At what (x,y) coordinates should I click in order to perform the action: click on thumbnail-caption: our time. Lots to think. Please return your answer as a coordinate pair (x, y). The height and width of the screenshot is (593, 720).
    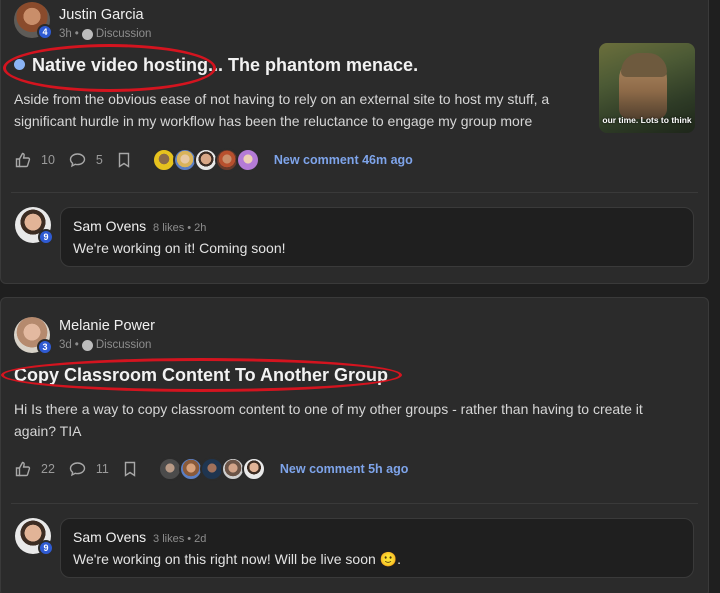
    Looking at the image, I should click on (647, 120).